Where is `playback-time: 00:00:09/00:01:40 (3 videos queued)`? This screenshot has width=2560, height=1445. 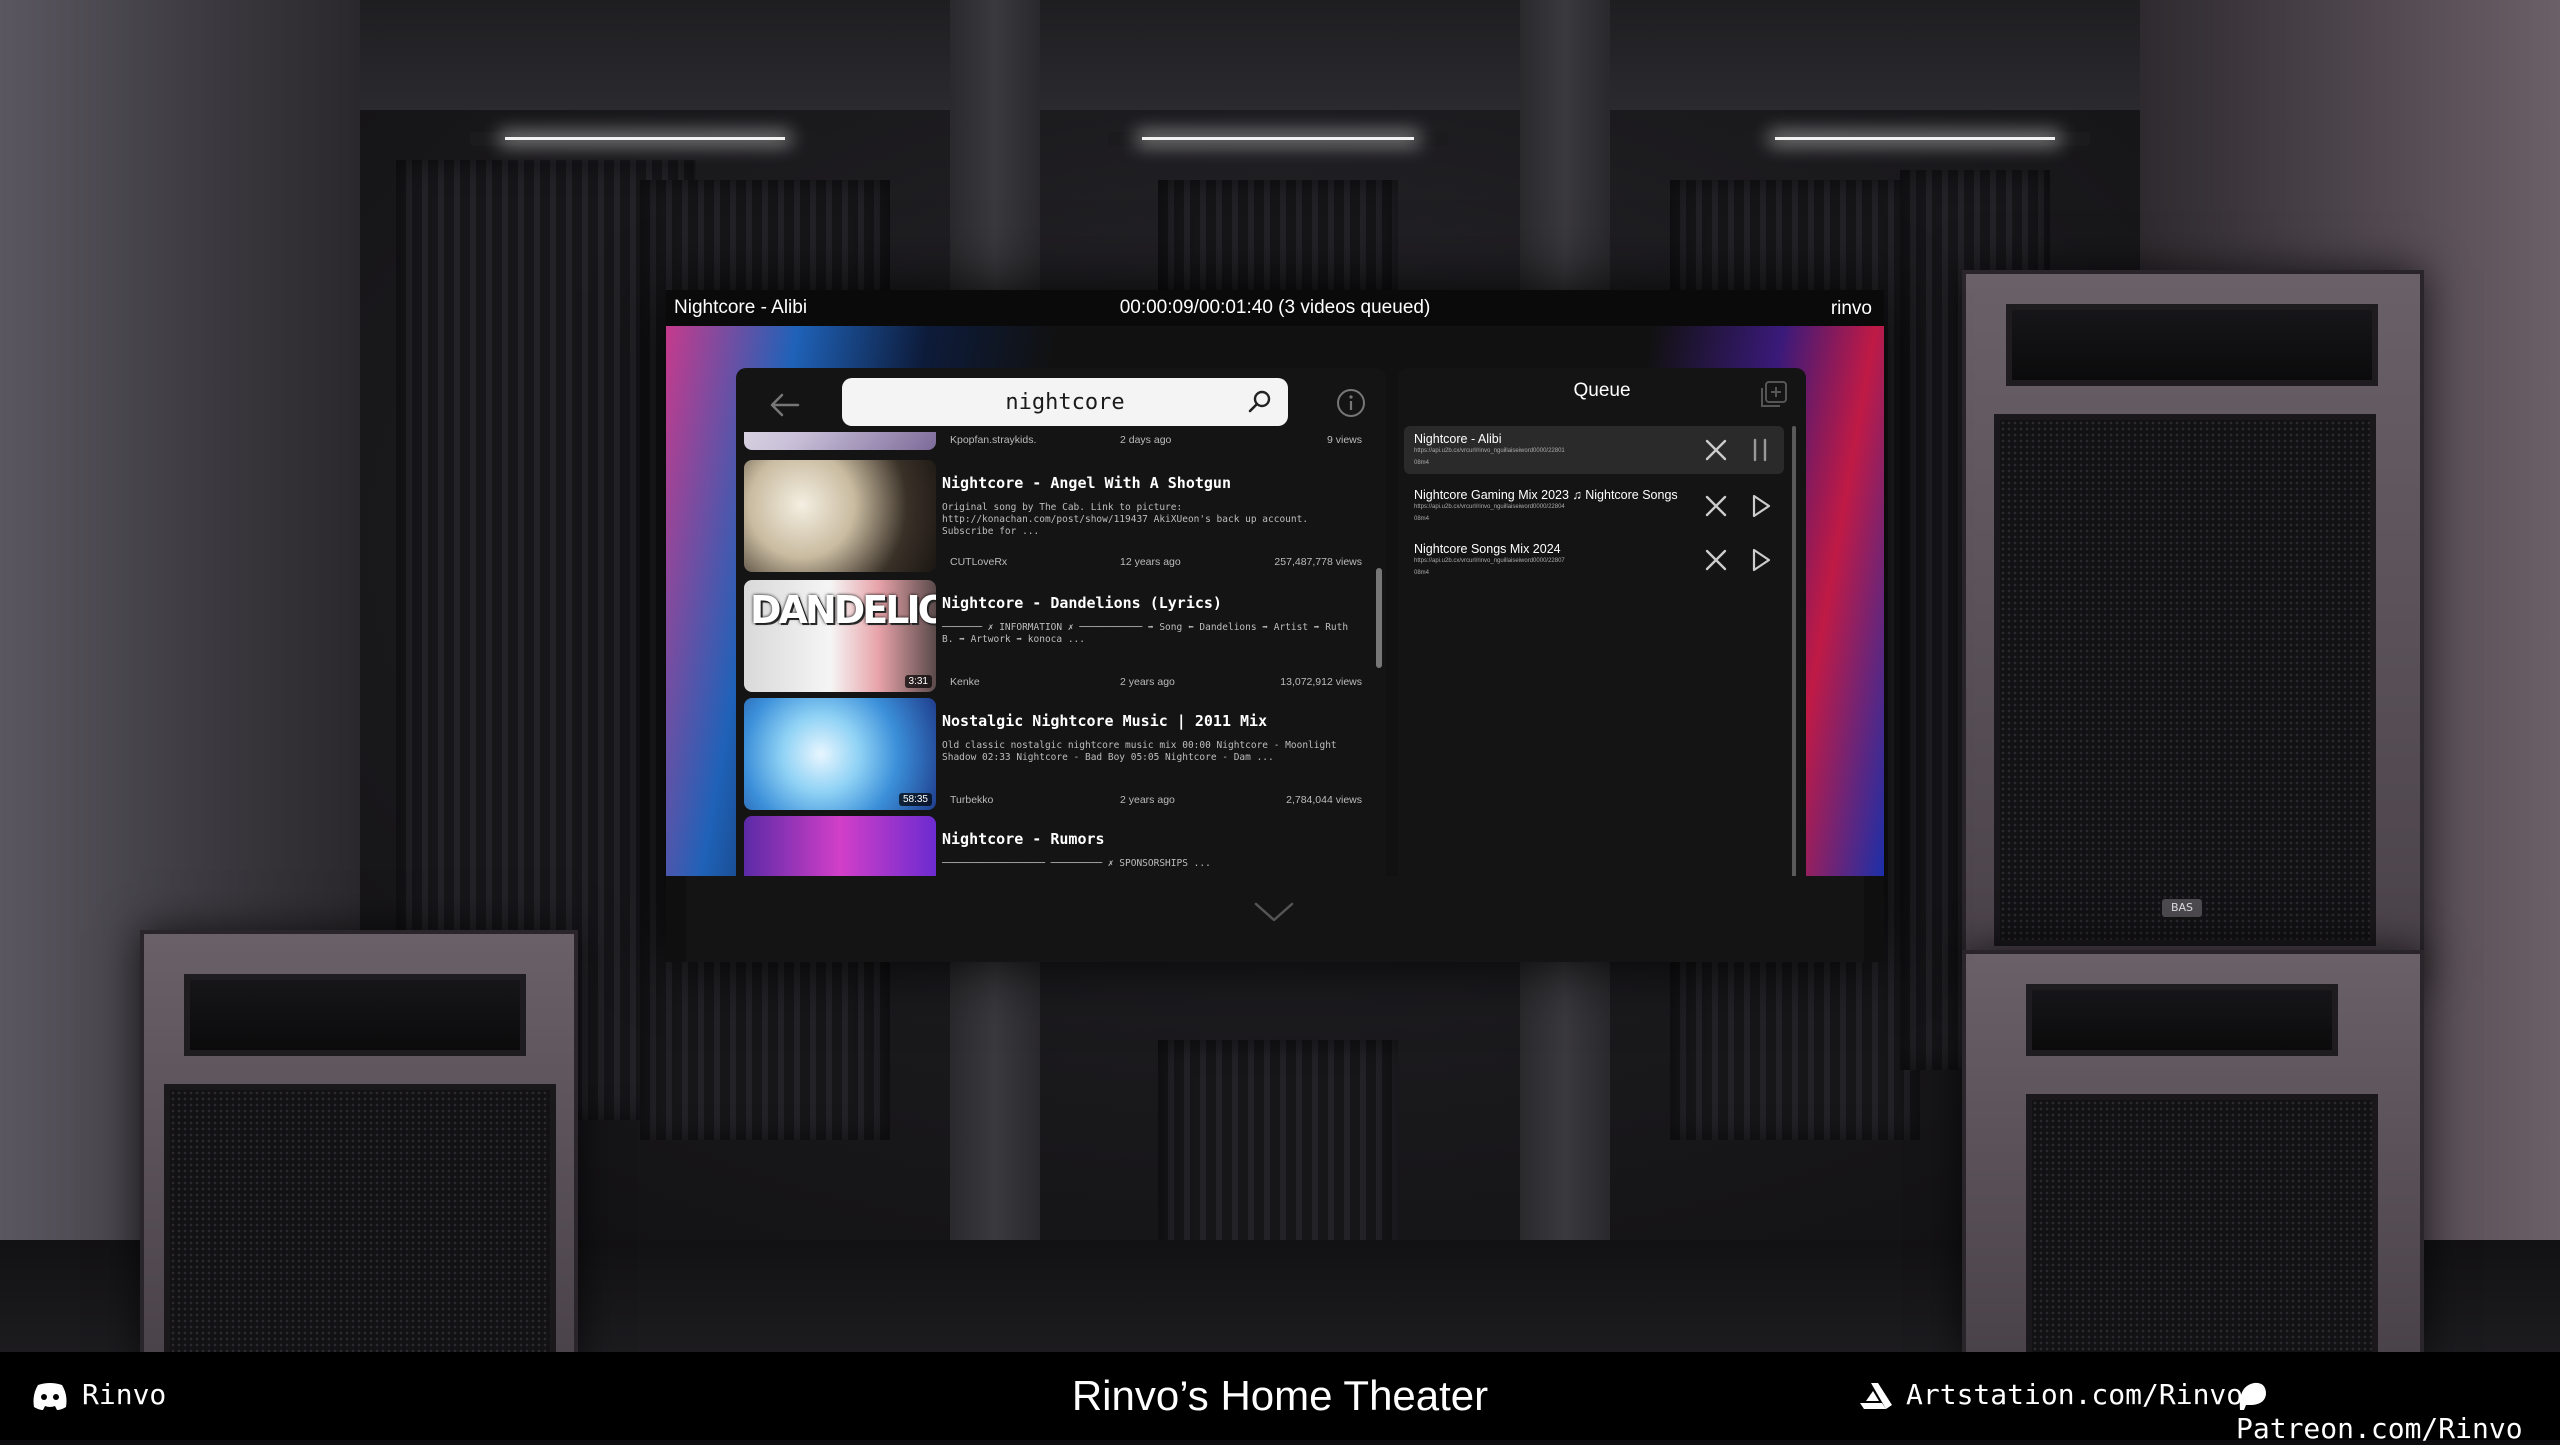 playback-time: 00:00:09/00:01:40 (3 videos queued) is located at coordinates (1275, 307).